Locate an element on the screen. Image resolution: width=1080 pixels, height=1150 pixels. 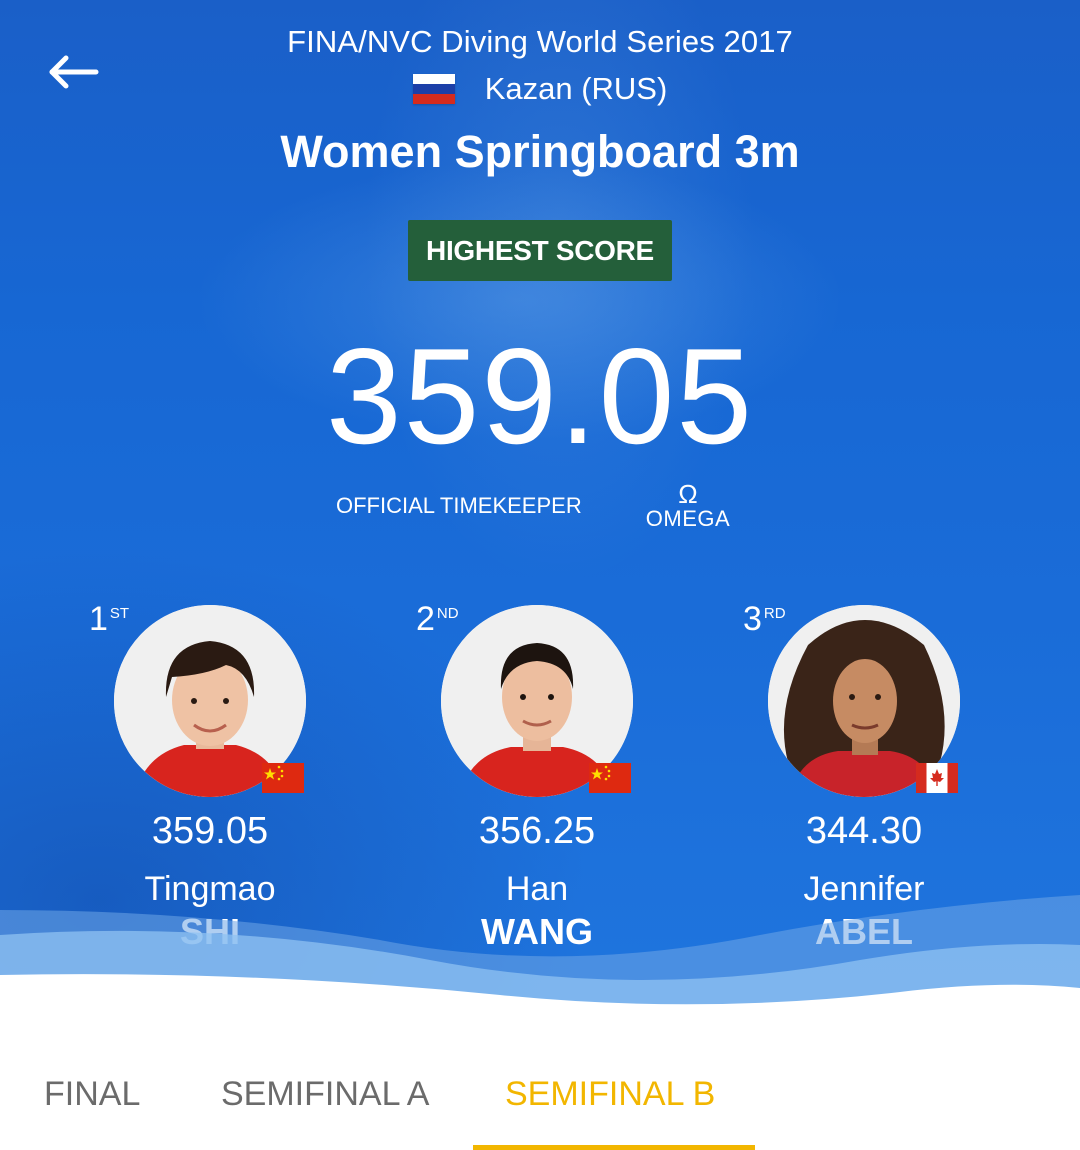
omega-logo: Ω OMEGA is located at coordinates (688, 507).